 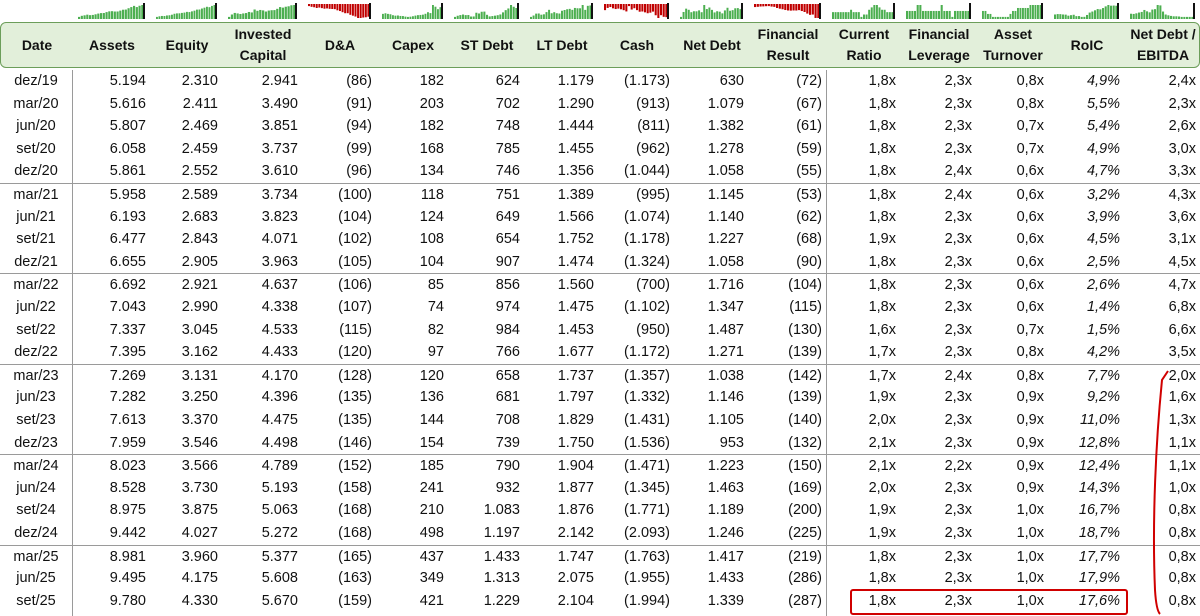 I want to click on cell-fr: (90), so click(x=809, y=261).